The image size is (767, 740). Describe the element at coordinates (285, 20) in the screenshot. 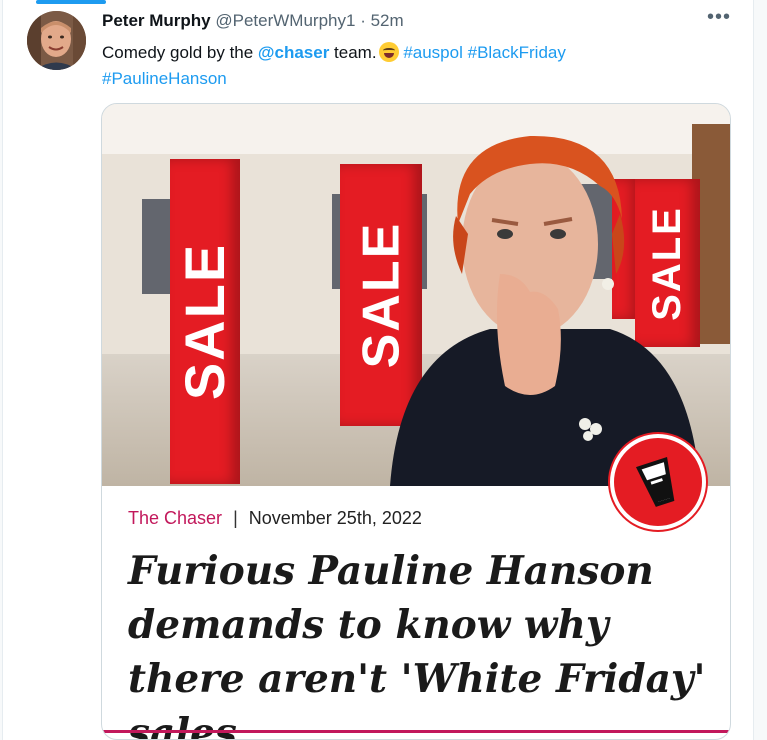

I see `author-handle: @PeterWMurphy1` at that location.